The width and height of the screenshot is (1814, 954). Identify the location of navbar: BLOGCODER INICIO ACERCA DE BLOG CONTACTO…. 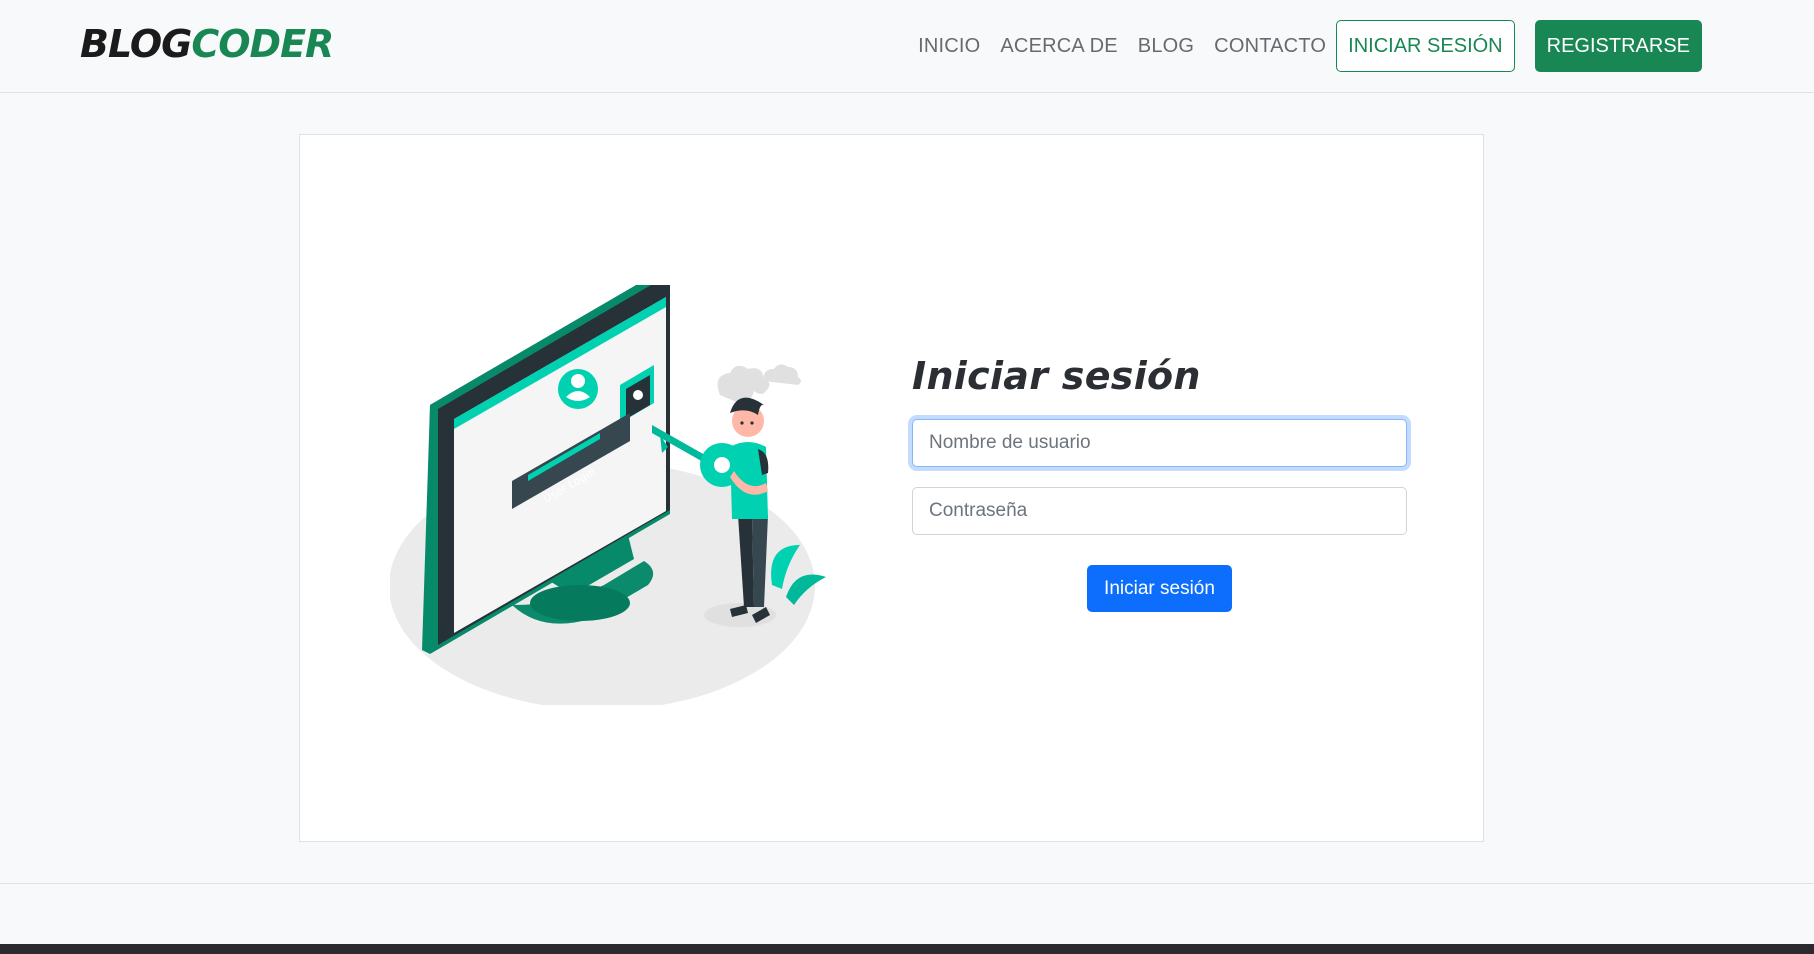
(907, 46).